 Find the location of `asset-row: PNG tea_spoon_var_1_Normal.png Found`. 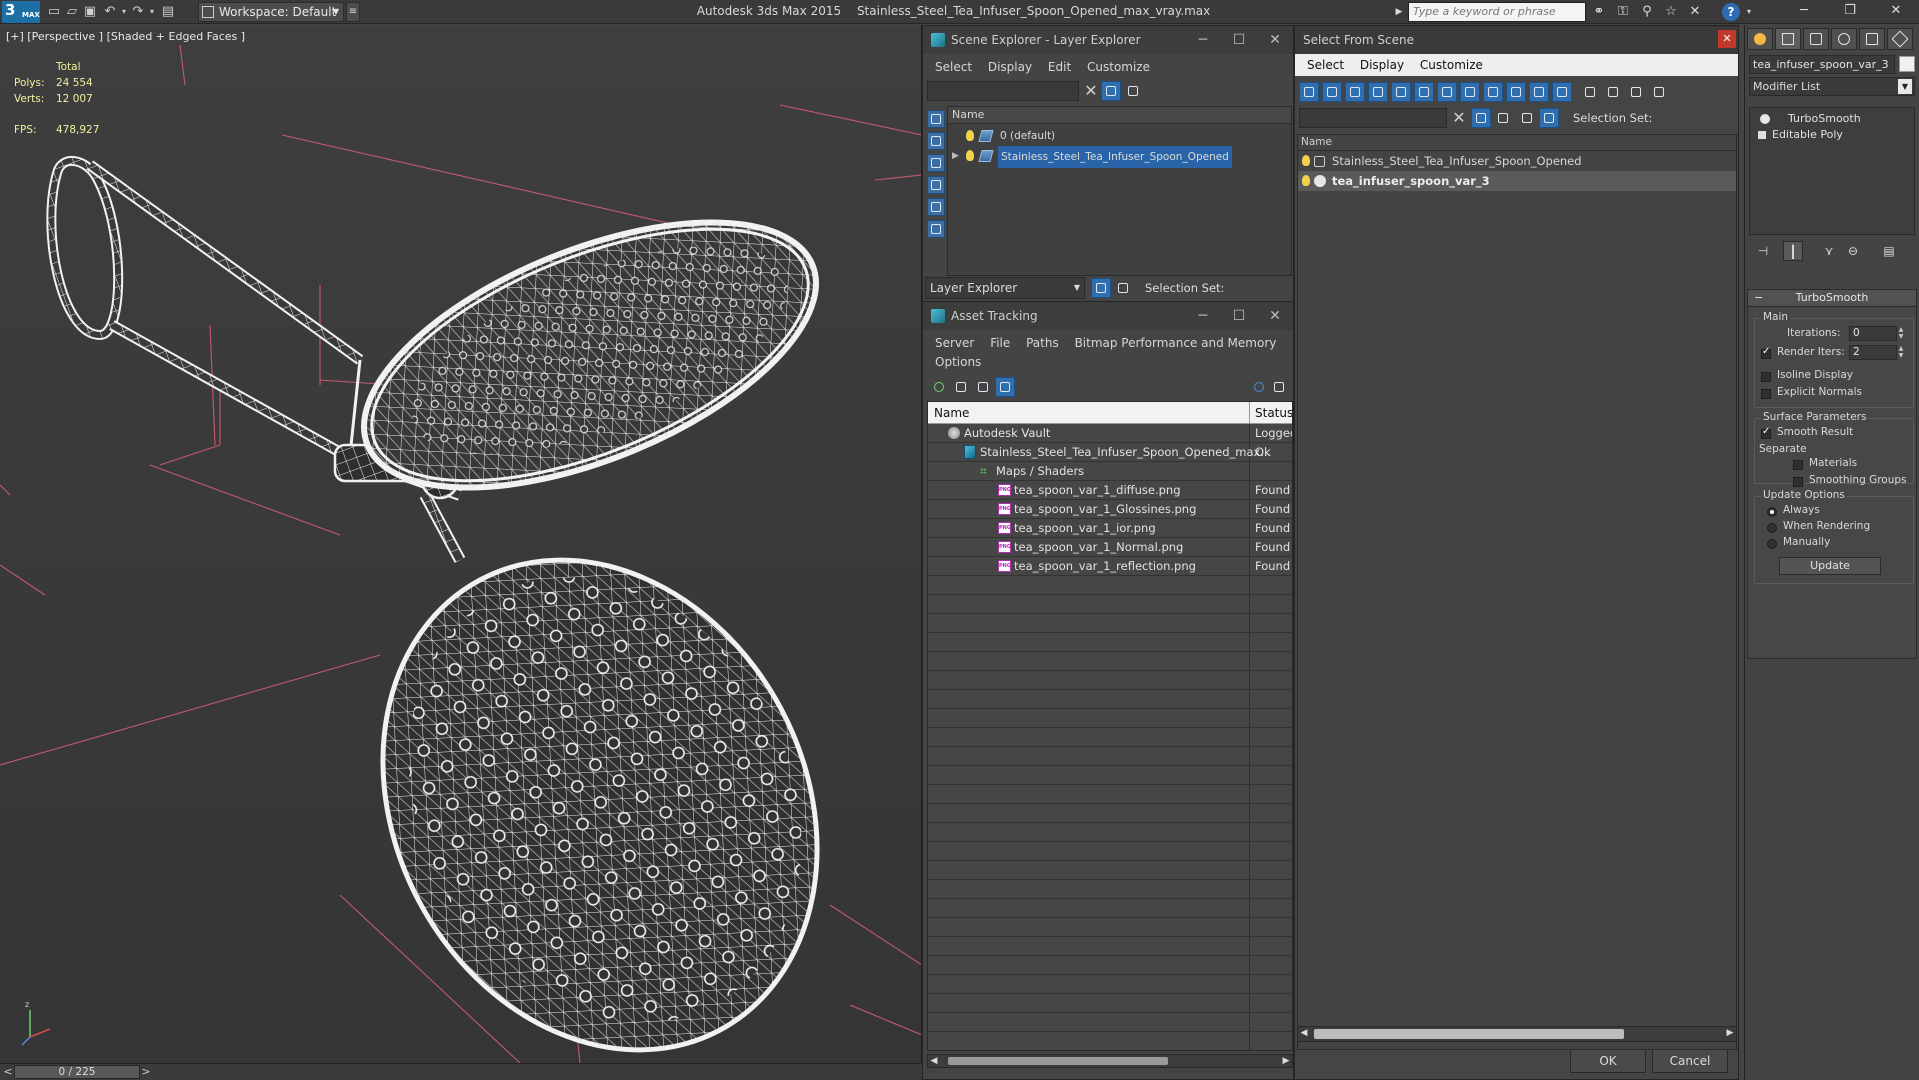

asset-row: PNG tea_spoon_var_1_Normal.png Found is located at coordinates (1110, 547).